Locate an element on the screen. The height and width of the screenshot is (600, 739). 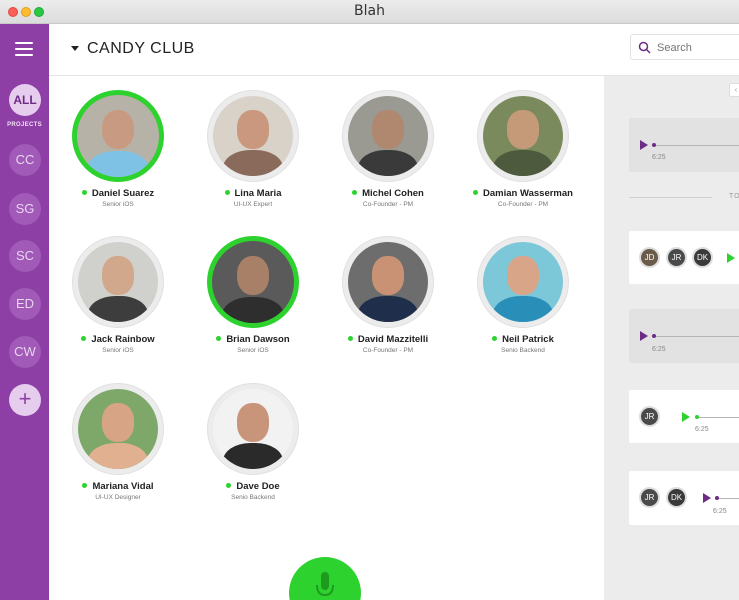
member-card: Daniel Suarez Senior iOS is located at coordinates (118, 149).